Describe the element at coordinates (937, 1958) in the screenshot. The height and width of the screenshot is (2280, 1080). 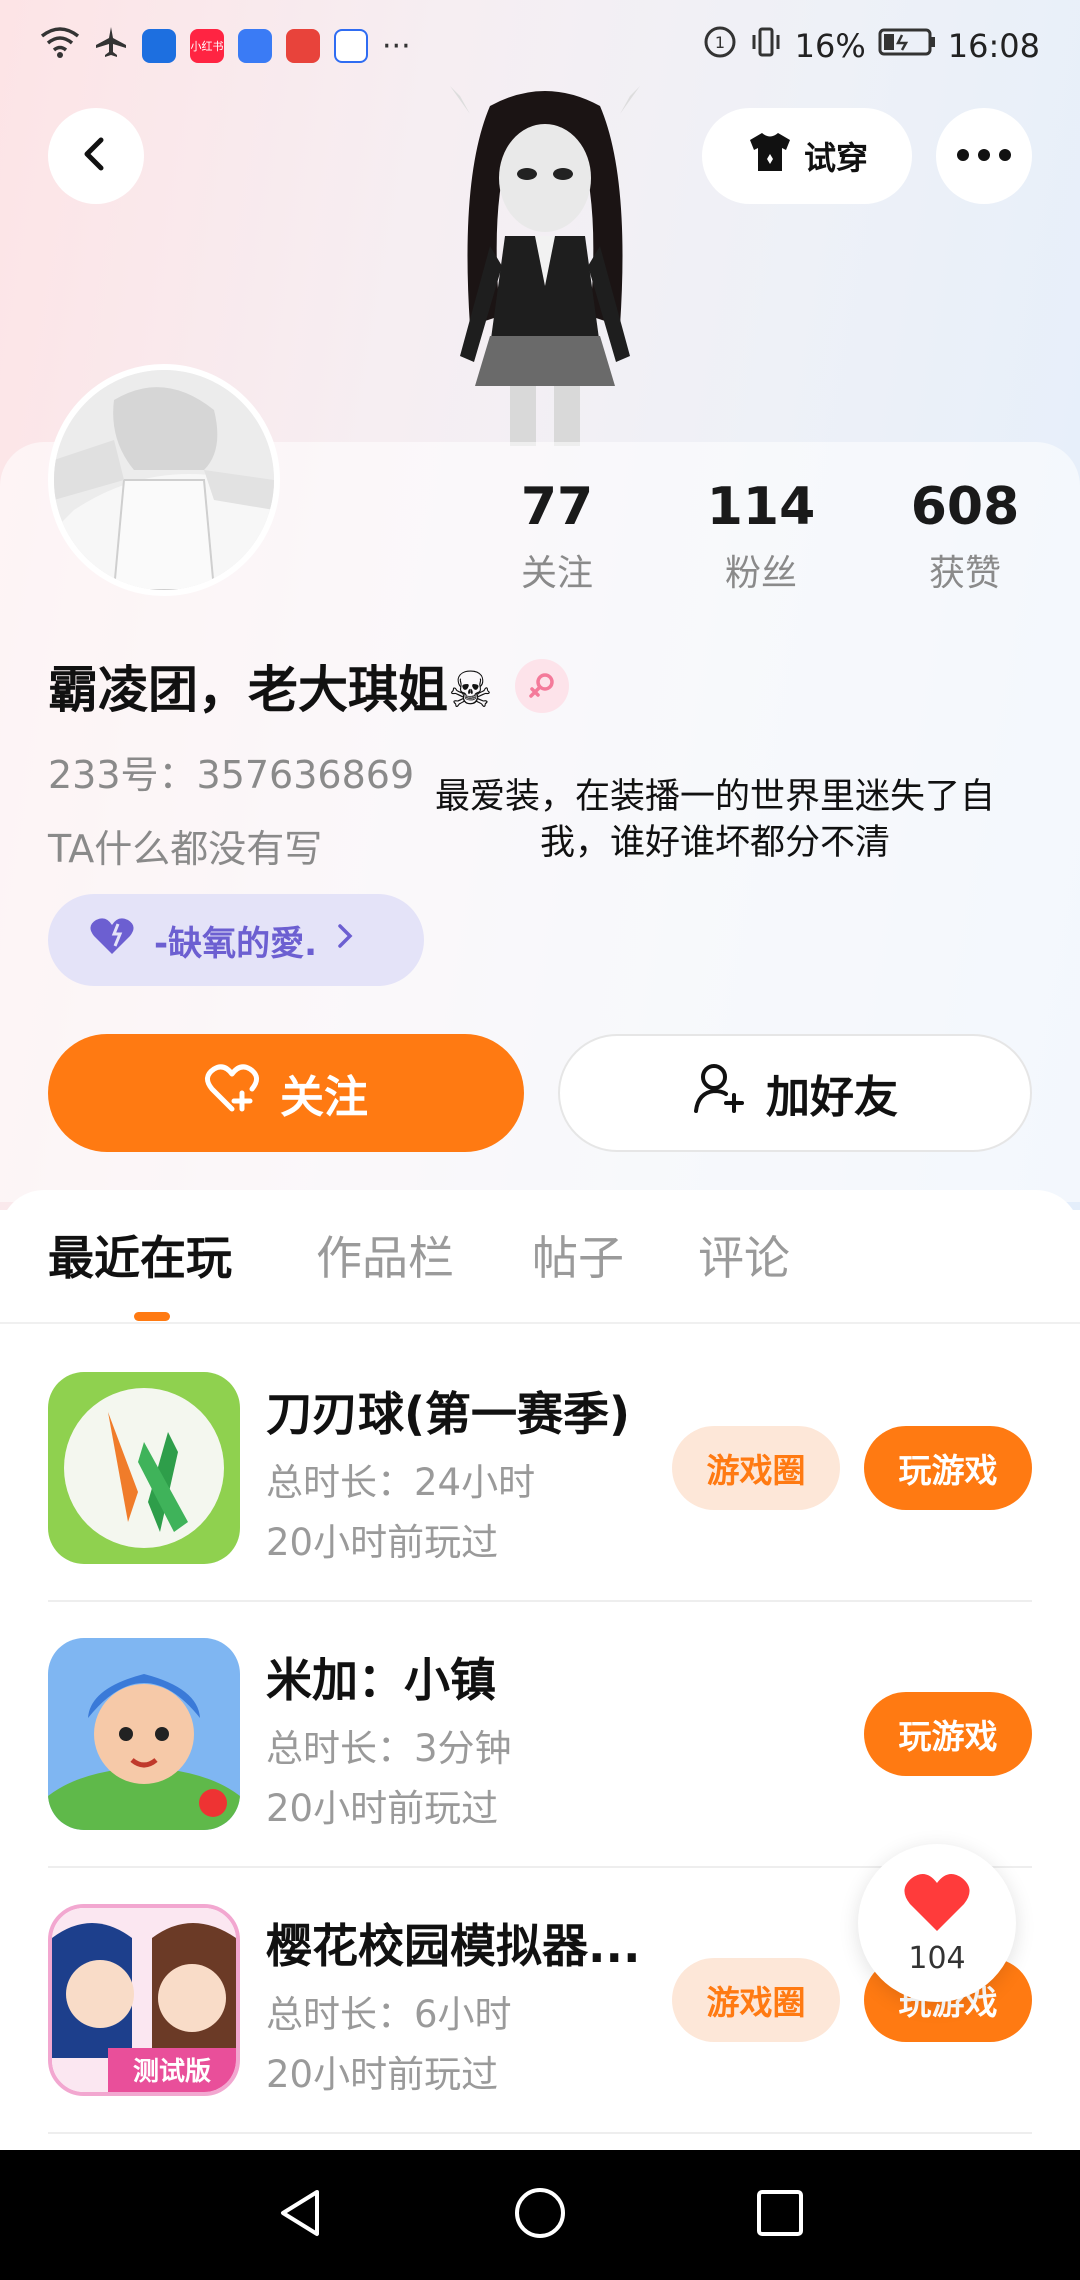
I see `like-count: 104` at that location.